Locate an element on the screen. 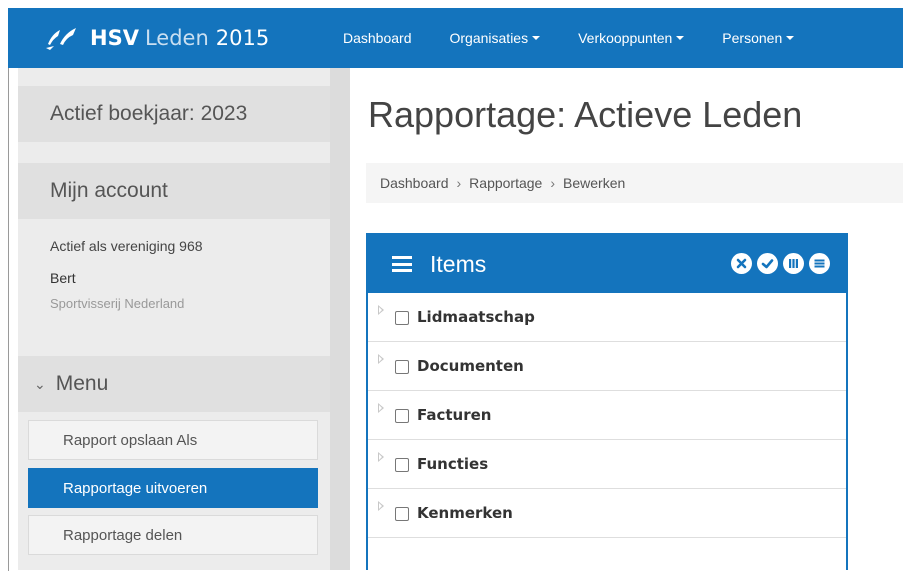 This screenshot has height=571, width=903. columns-circle-icon is located at coordinates (793, 263).